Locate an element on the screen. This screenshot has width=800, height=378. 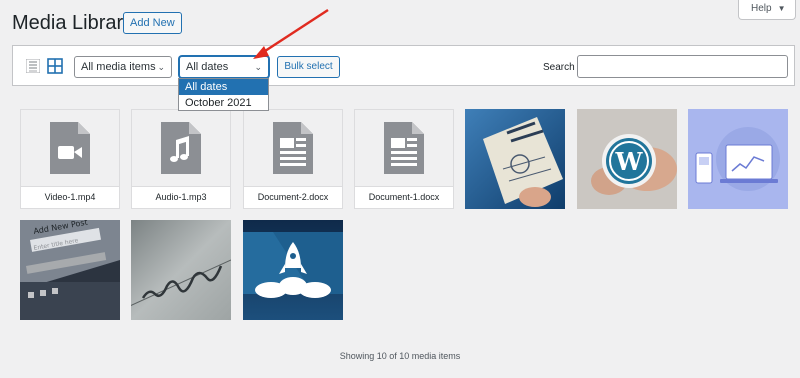
help-label: Help is located at coordinates (761, 8).